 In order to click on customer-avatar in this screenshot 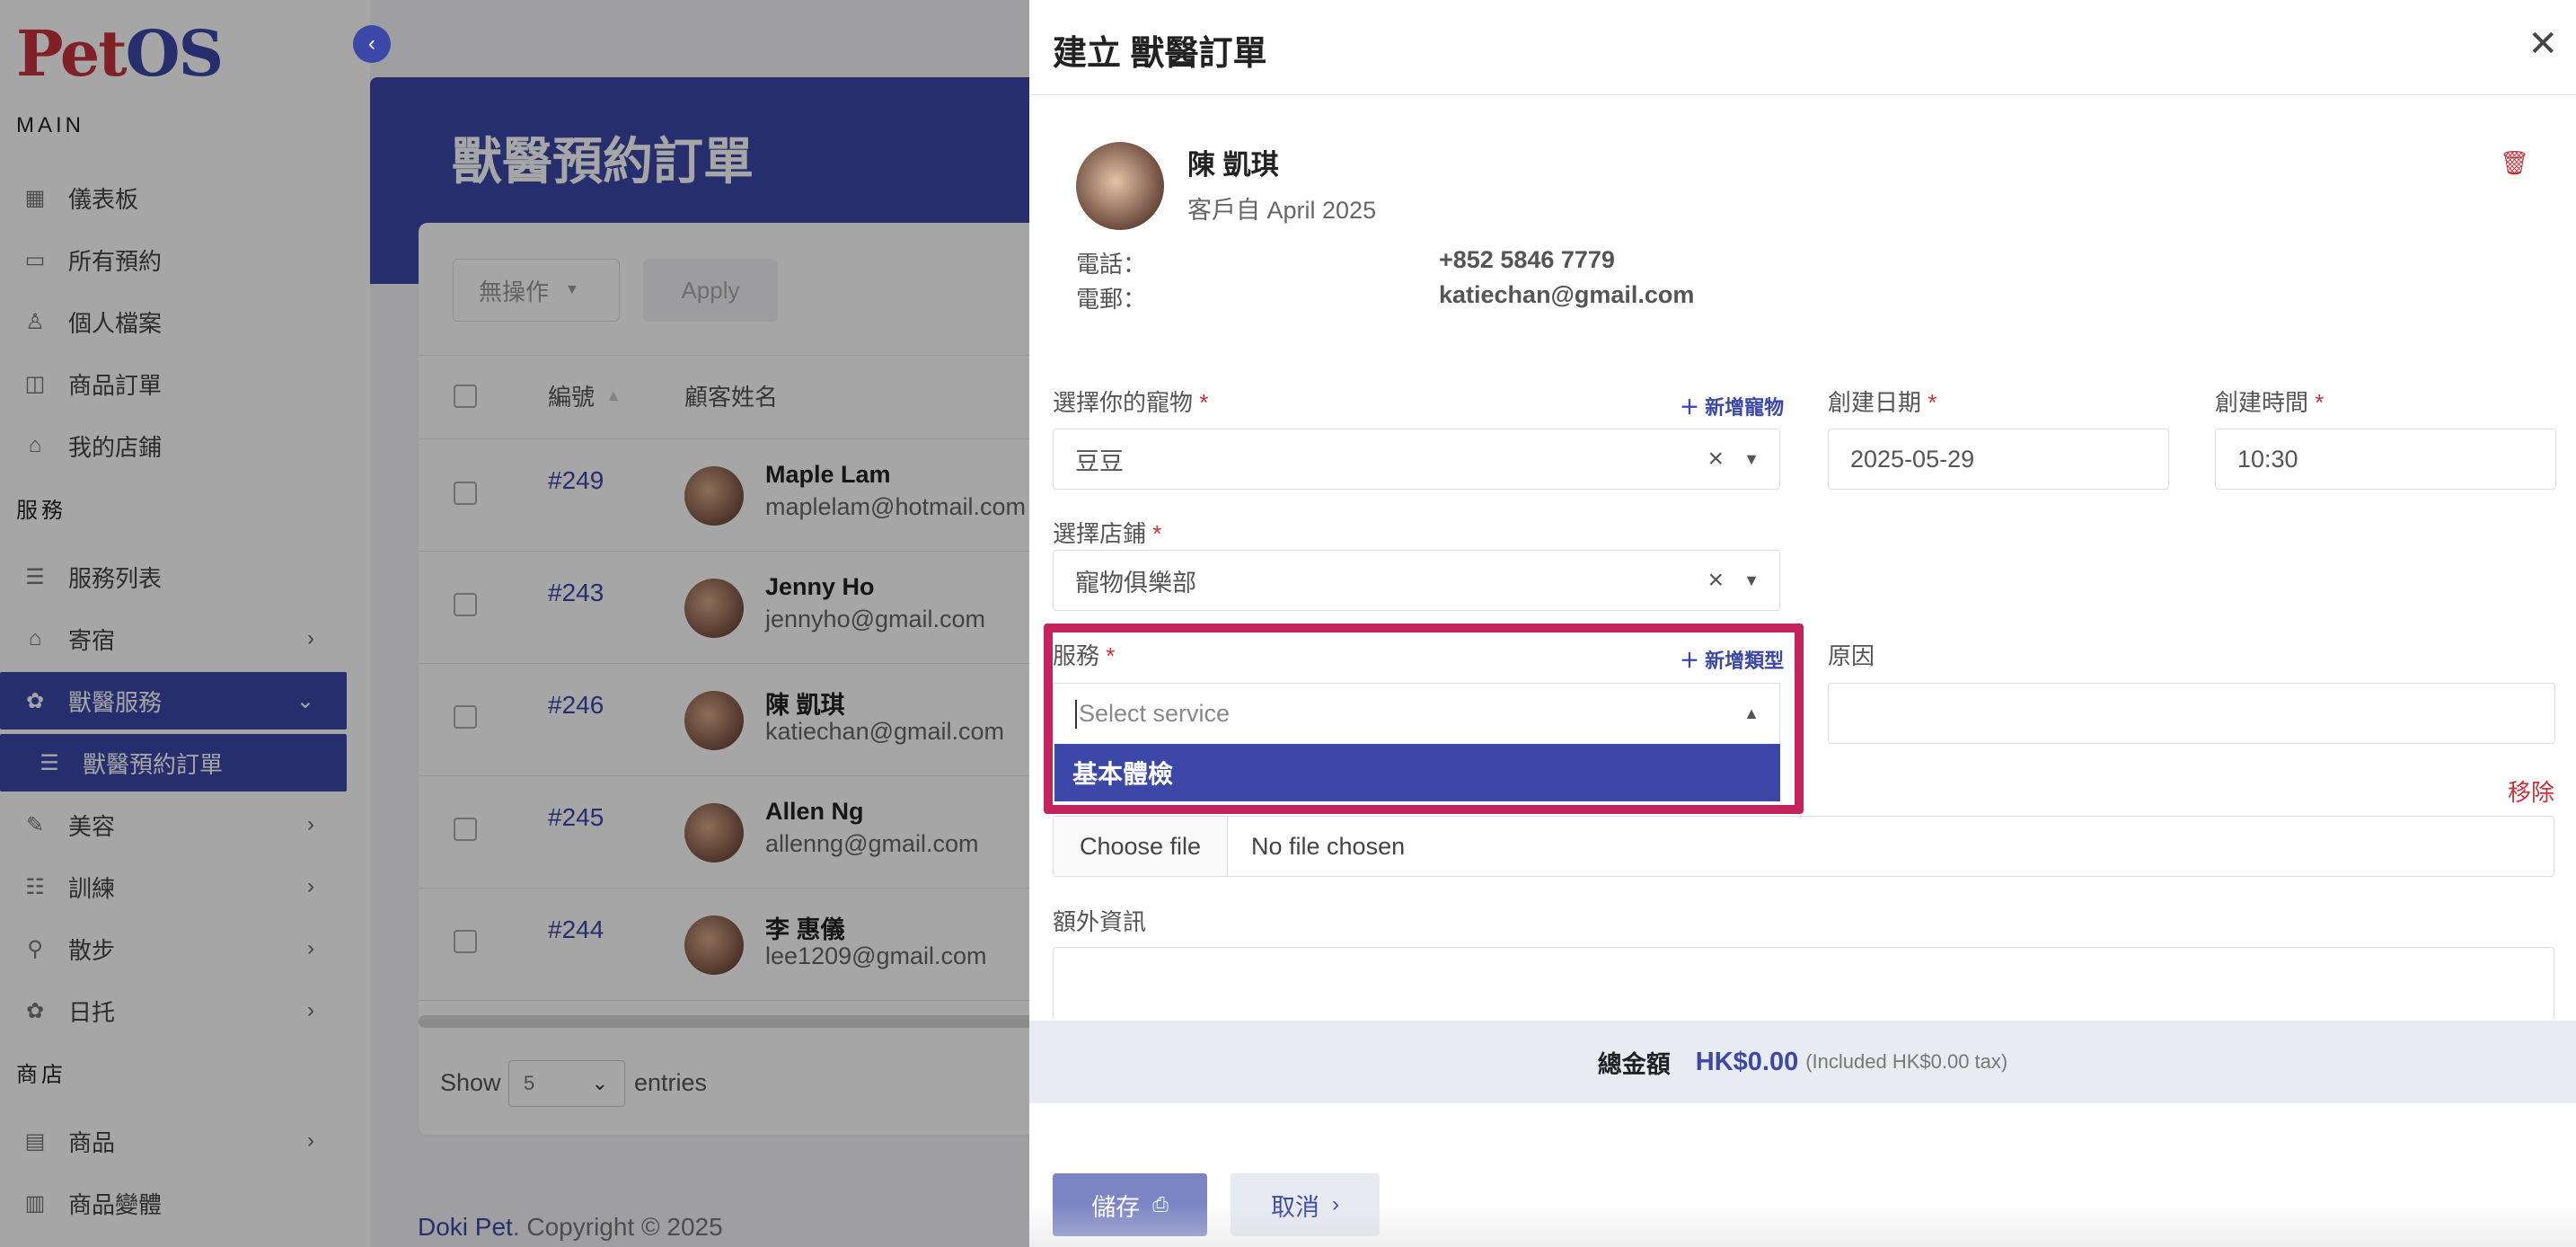, I will do `click(1120, 186)`.